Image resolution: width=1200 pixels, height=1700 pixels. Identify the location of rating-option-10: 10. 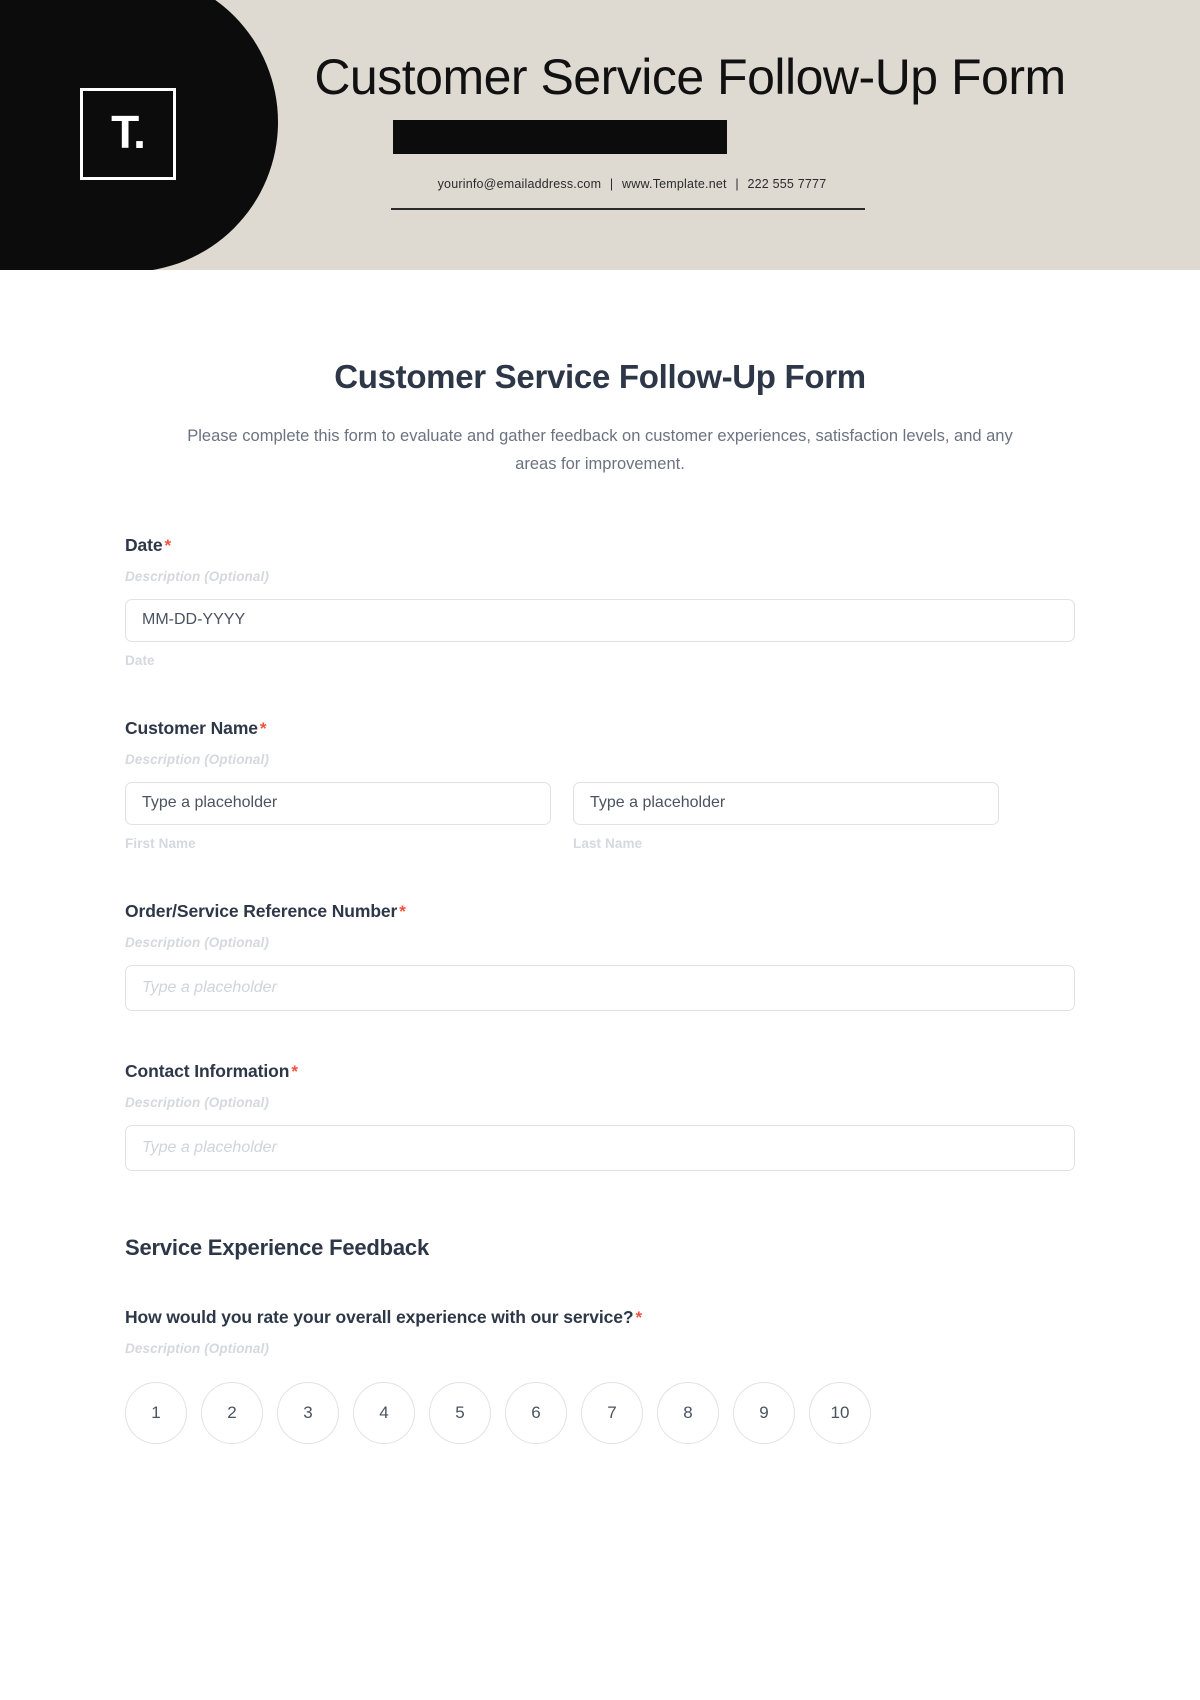
(840, 1412).